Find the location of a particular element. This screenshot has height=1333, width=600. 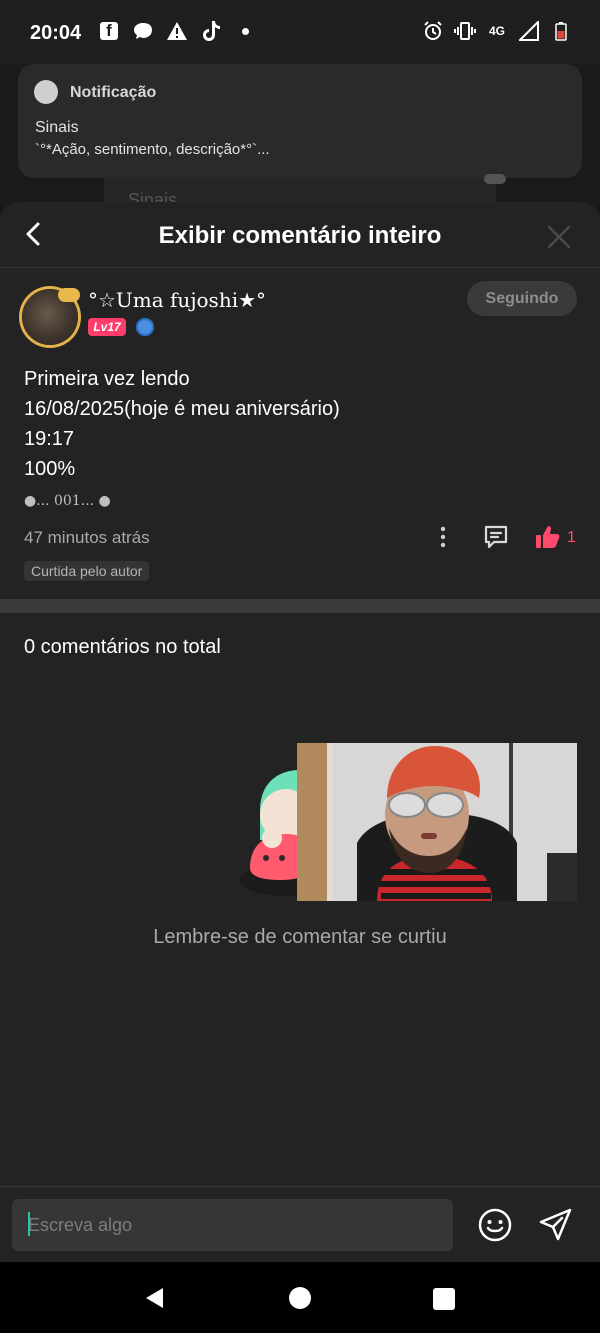

status-time: 20:04 is located at coordinates (56, 33).